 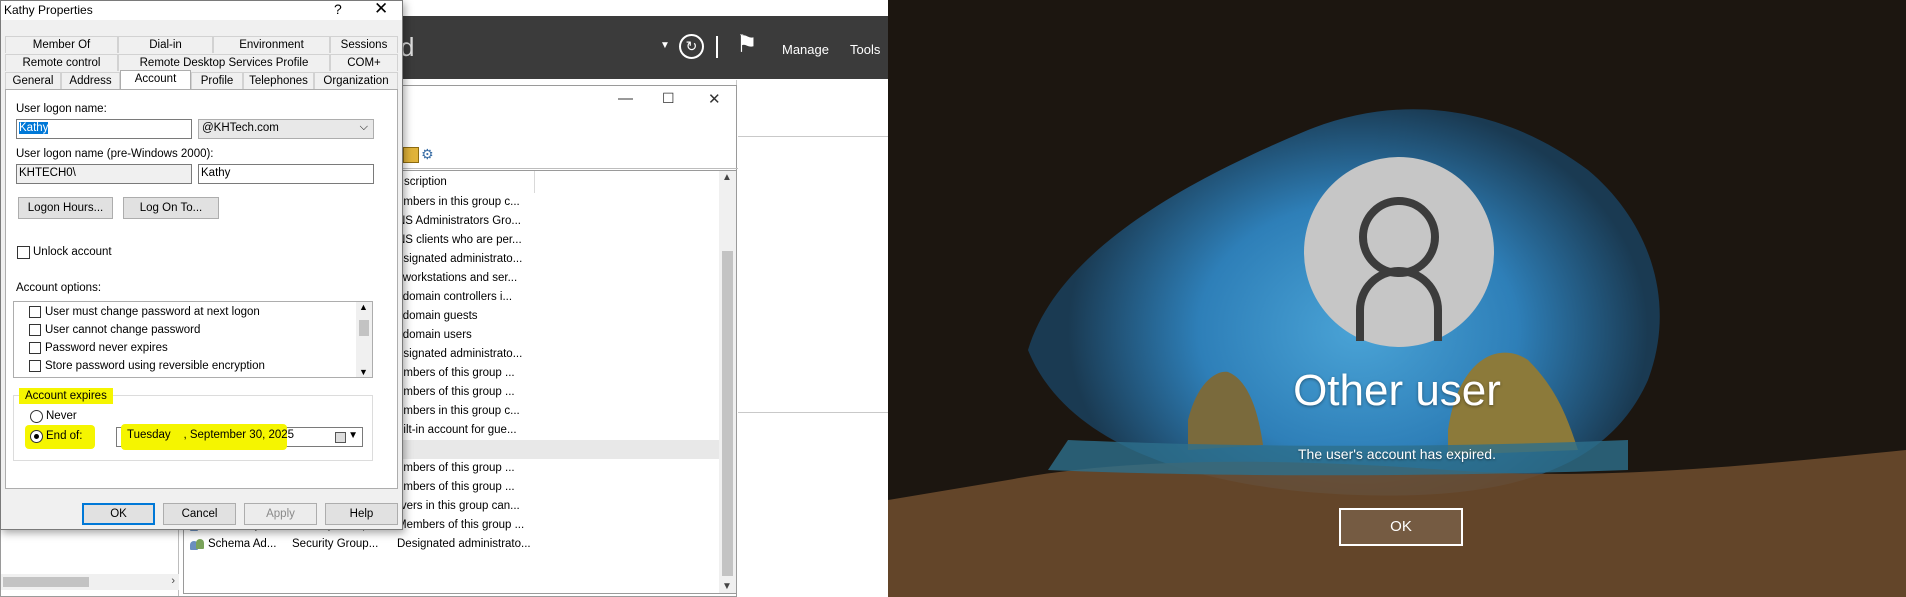 I want to click on chevron-down-icon: ▼, so click(x=353, y=435).